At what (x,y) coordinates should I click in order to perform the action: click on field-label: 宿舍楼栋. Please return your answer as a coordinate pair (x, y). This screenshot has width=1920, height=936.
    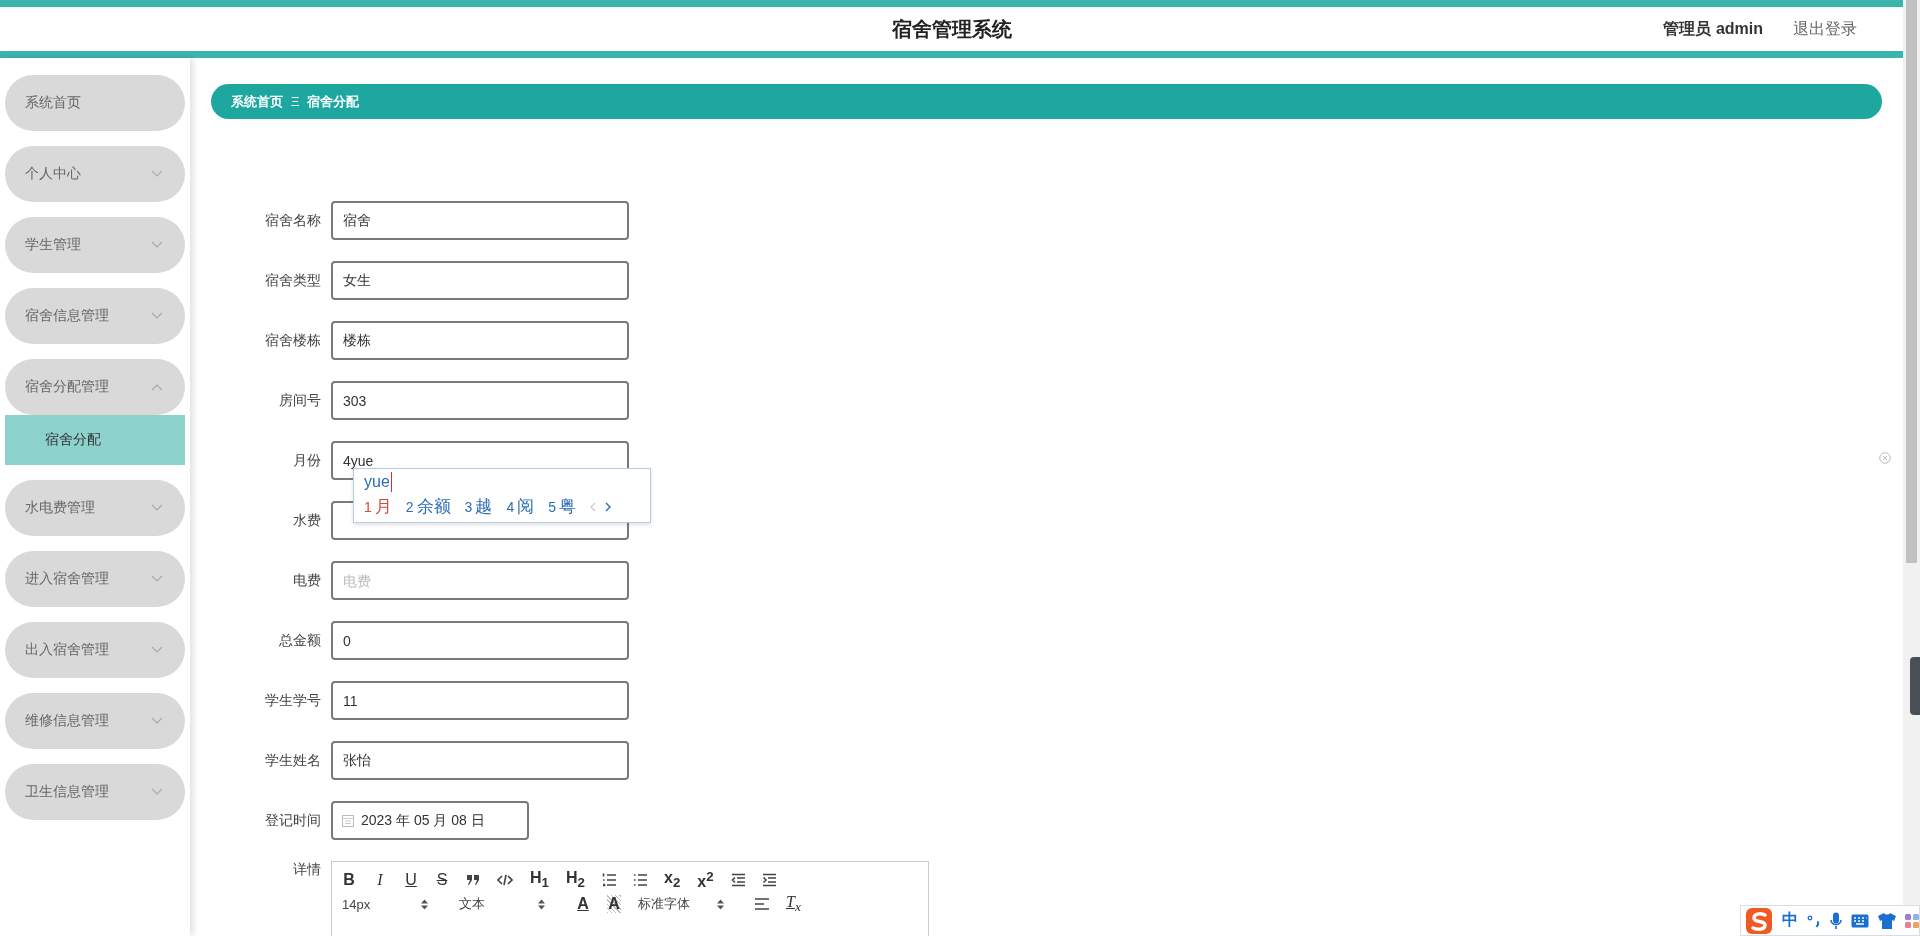
    Looking at the image, I should click on (292, 340).